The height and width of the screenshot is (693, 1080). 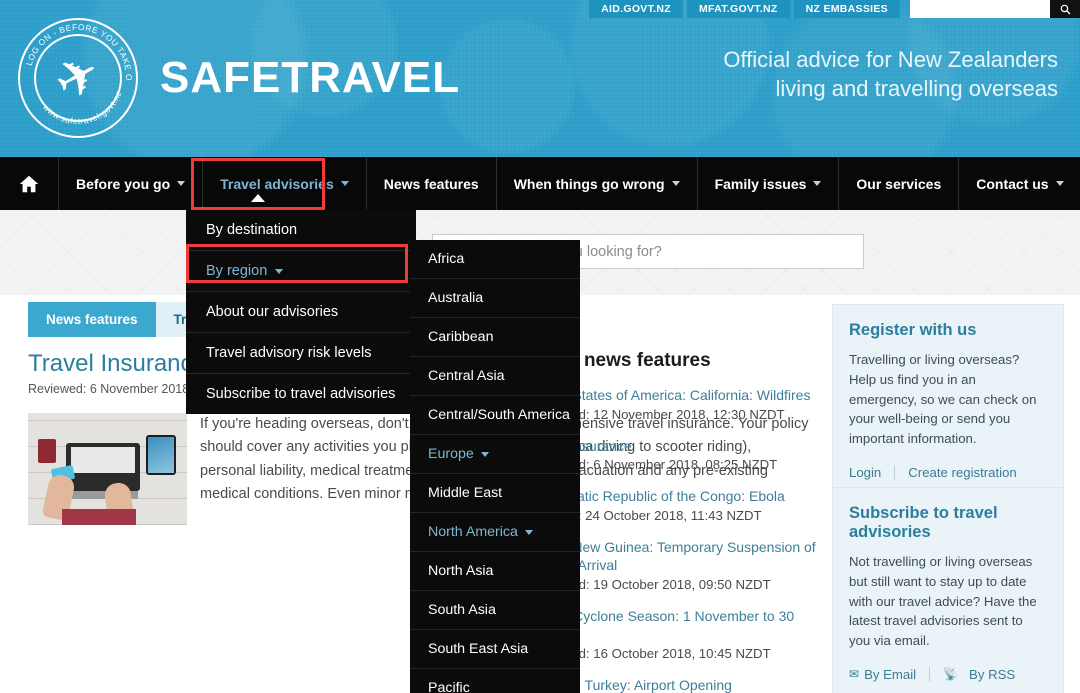 I want to click on submenu-item-caribbean: Caribbean, so click(x=495, y=337).